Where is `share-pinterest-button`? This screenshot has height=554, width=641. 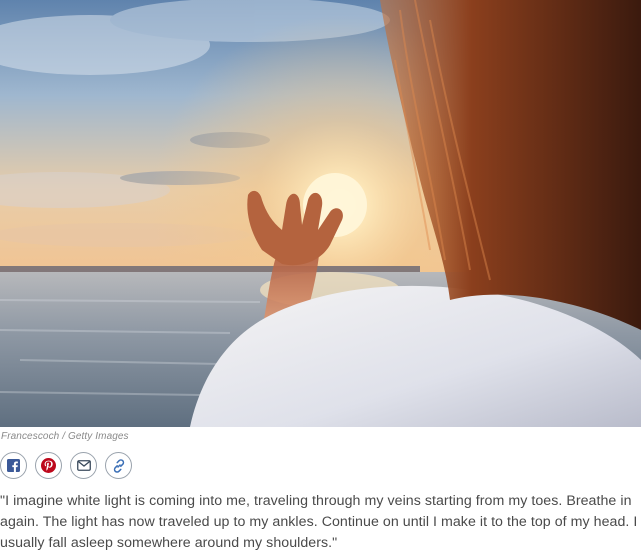
share-pinterest-button is located at coordinates (48, 465).